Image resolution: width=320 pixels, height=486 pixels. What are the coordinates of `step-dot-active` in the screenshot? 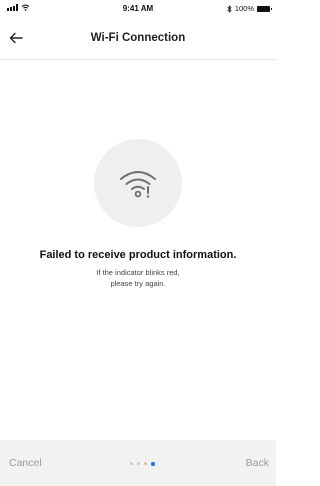 It's located at (153, 464).